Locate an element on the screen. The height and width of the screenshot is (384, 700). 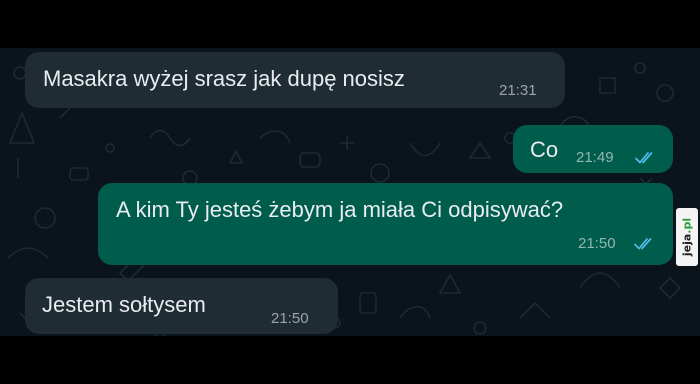
message-text: Jestem sołtysem is located at coordinates (124, 304).